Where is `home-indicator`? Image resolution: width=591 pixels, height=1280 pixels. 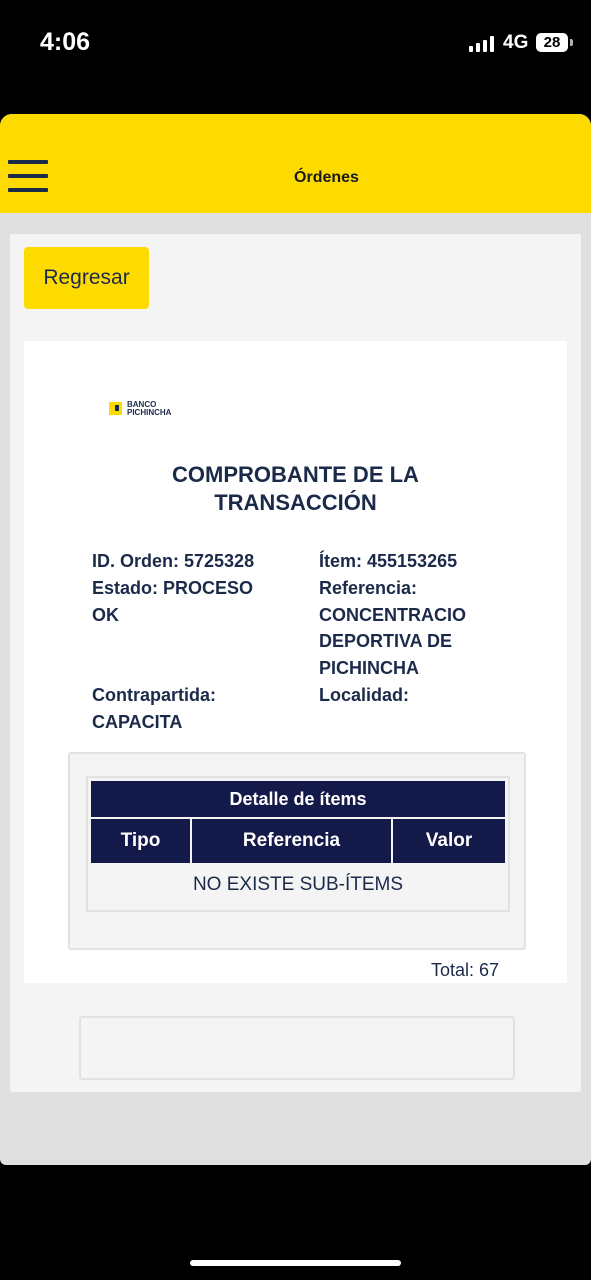
home-indicator is located at coordinates (295, 1263).